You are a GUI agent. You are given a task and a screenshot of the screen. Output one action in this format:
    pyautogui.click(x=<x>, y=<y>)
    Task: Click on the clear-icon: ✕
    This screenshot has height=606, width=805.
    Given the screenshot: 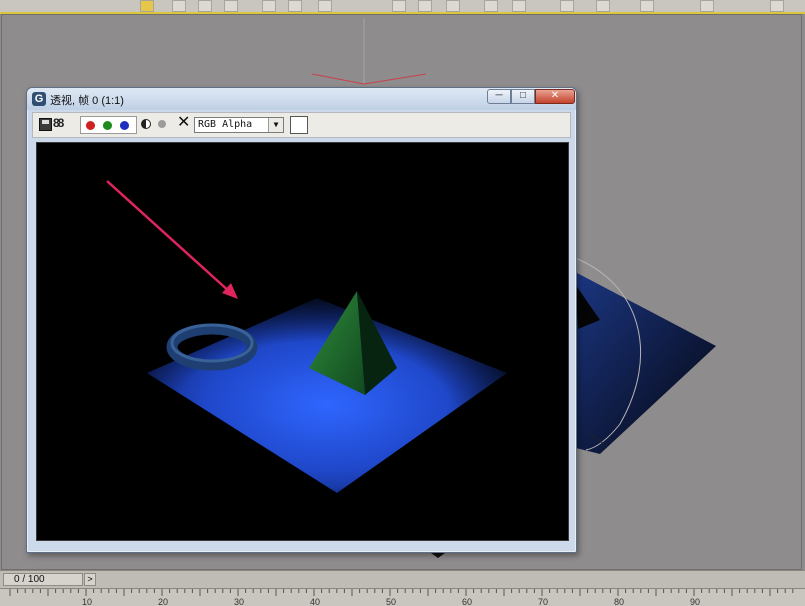 What is the action you would take?
    pyautogui.click(x=183, y=123)
    